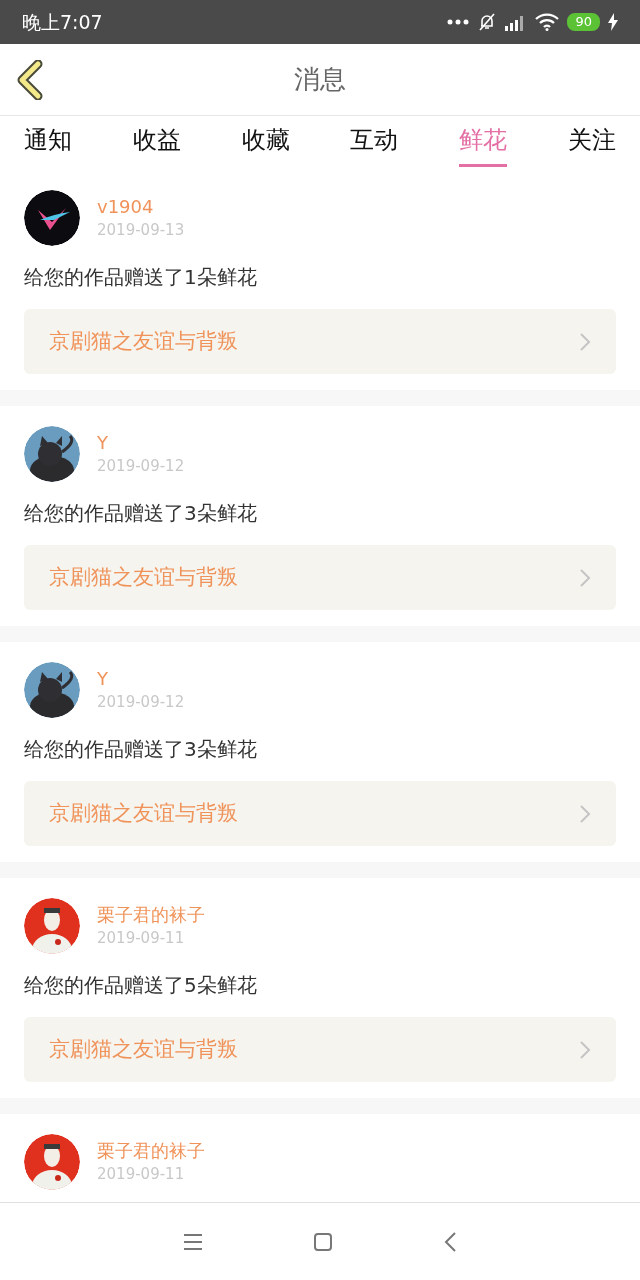 The height and width of the screenshot is (1280, 640). I want to click on more-icon, so click(458, 22).